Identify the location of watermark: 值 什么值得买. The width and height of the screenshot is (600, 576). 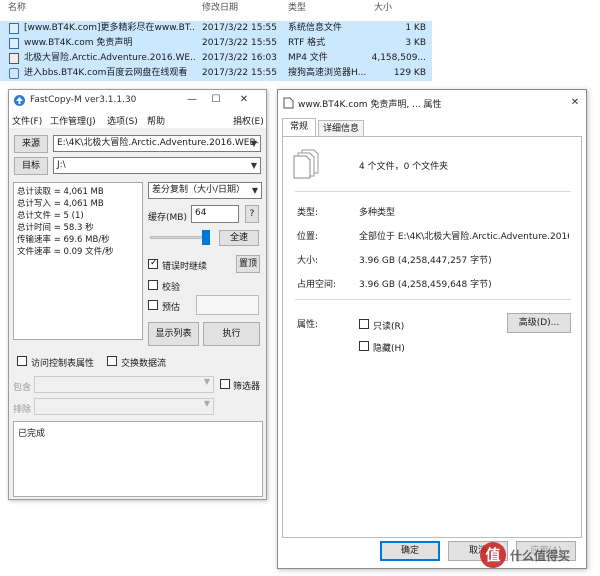
(540, 557).